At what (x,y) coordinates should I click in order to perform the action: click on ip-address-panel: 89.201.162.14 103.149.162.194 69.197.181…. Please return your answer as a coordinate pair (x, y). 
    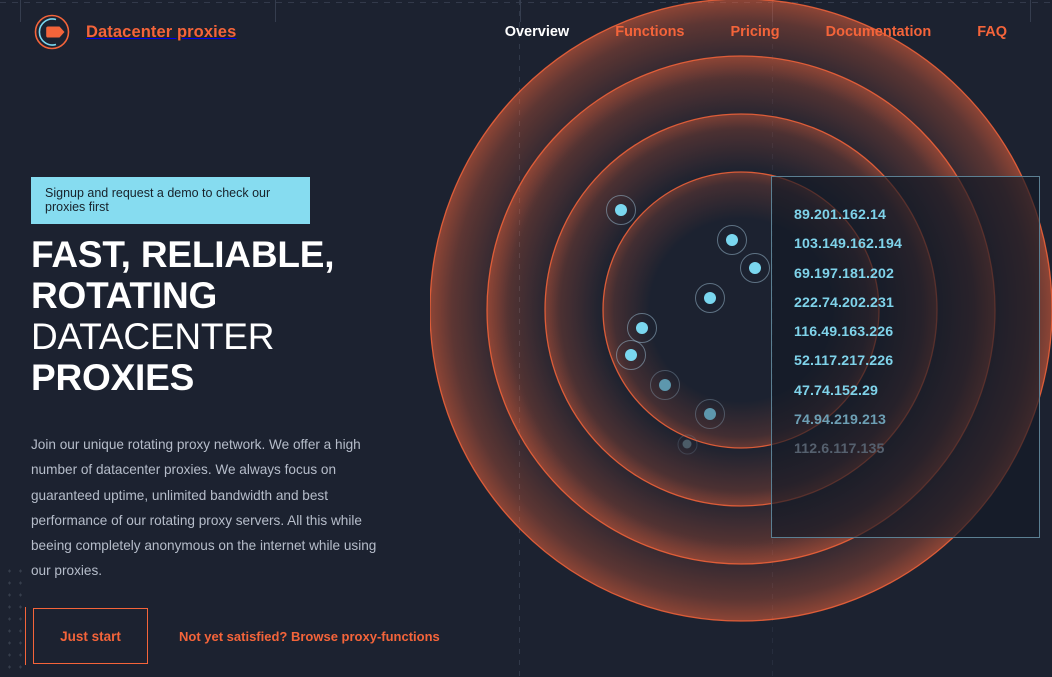
    Looking at the image, I should click on (905, 357).